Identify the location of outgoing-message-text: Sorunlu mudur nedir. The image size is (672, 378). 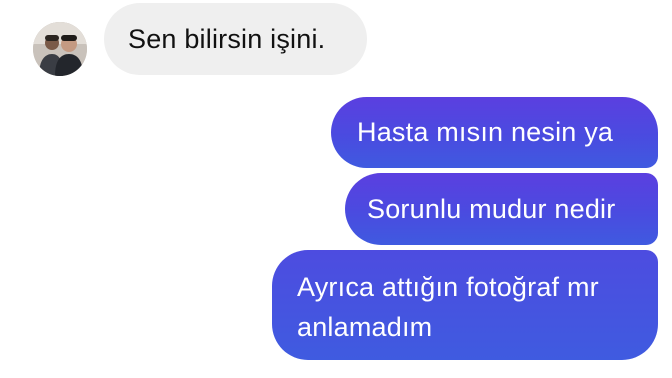
(491, 209).